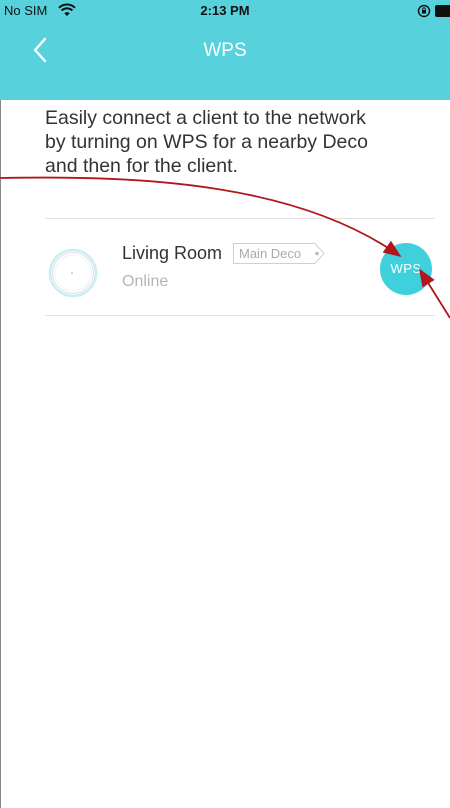 The width and height of the screenshot is (450, 808). Describe the element at coordinates (172, 253) in the screenshot. I see `device-name: Living Room` at that location.